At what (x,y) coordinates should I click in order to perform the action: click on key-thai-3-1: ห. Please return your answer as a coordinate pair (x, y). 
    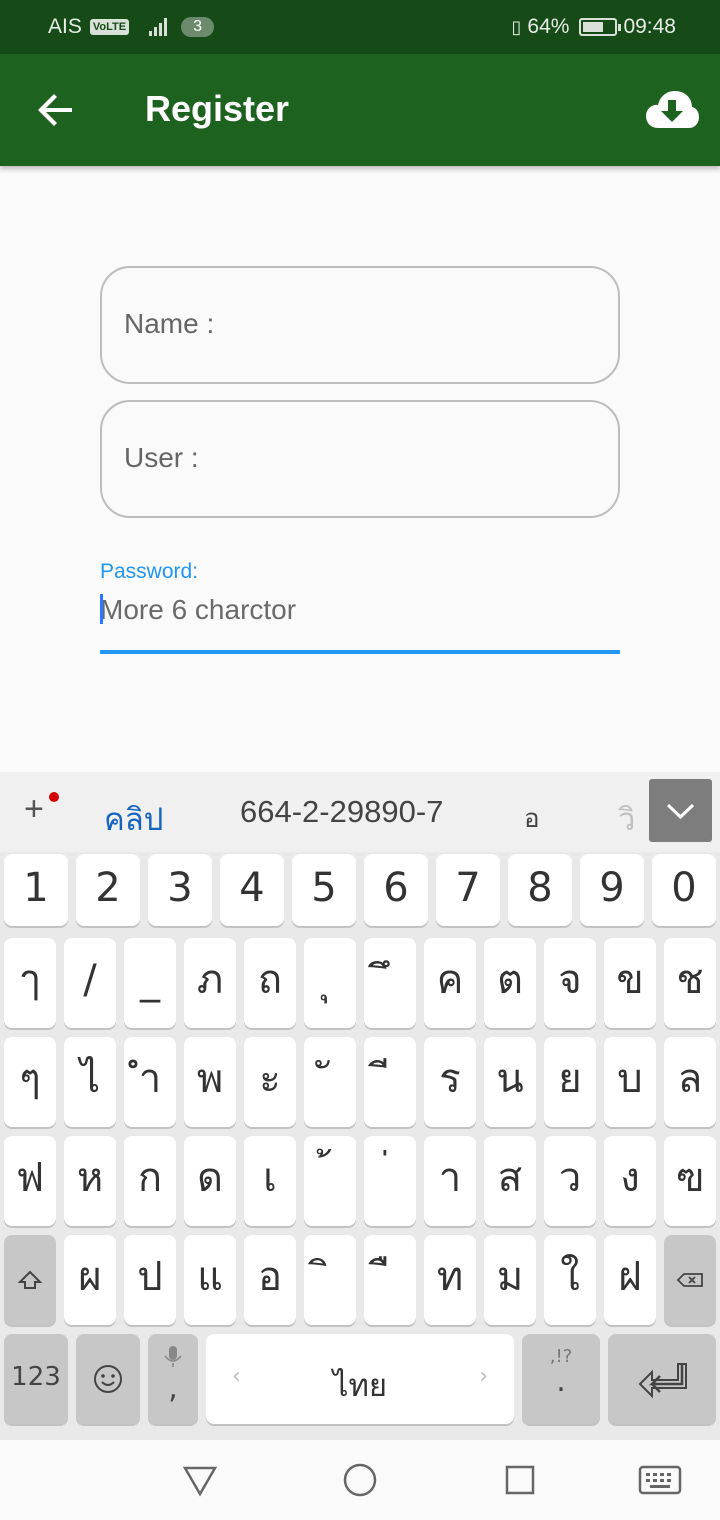
    Looking at the image, I should click on (90, 1181).